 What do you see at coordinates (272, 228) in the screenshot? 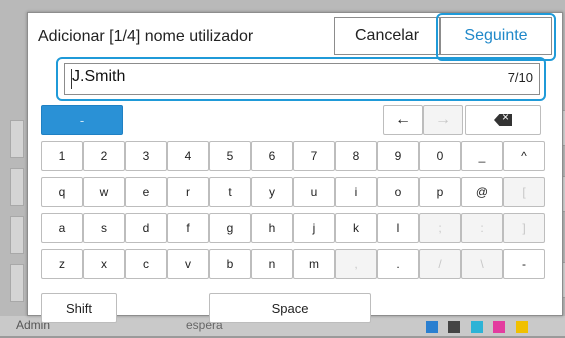
I see `key-row3-5: h` at bounding box center [272, 228].